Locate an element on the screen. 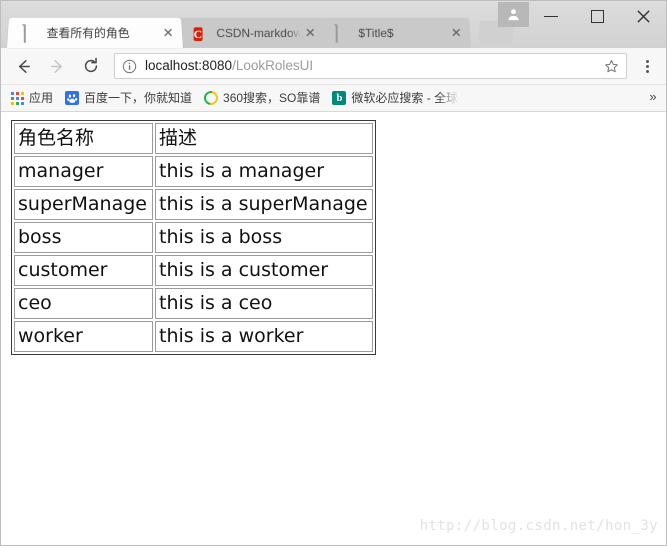  cell-role-description: this is a manager is located at coordinates (264, 171).